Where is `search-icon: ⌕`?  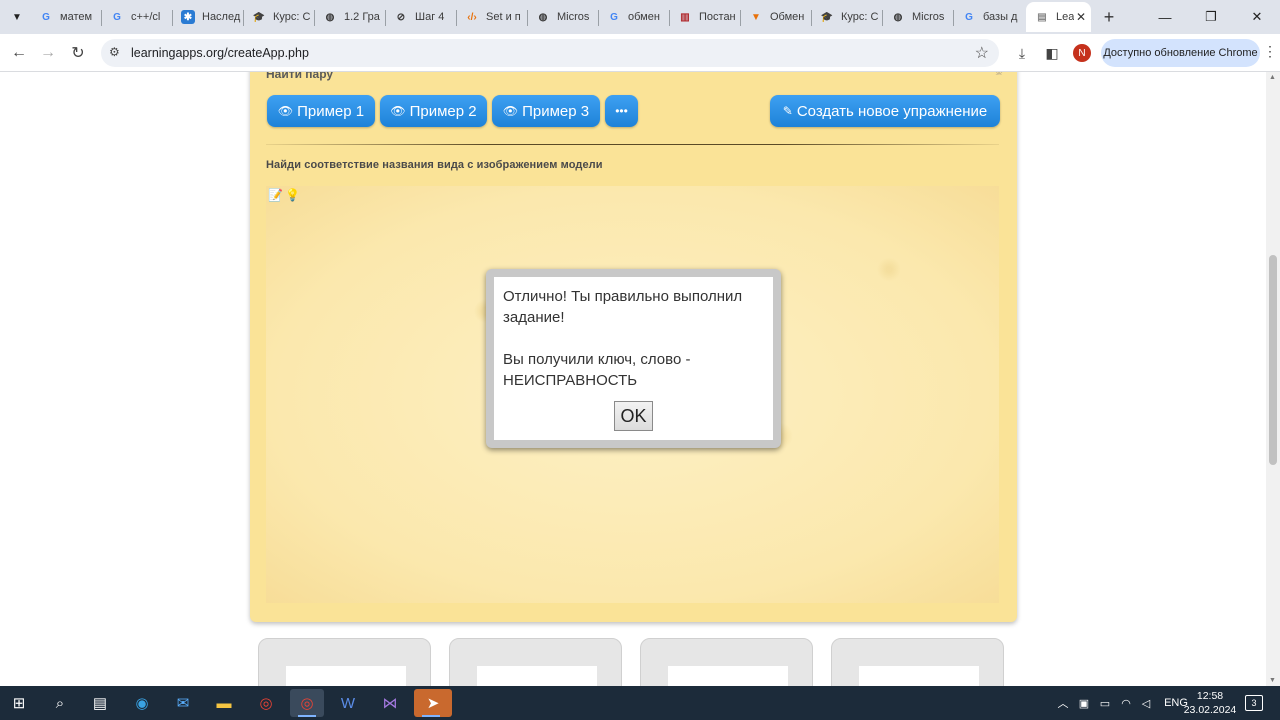 search-icon: ⌕ is located at coordinates (60, 703).